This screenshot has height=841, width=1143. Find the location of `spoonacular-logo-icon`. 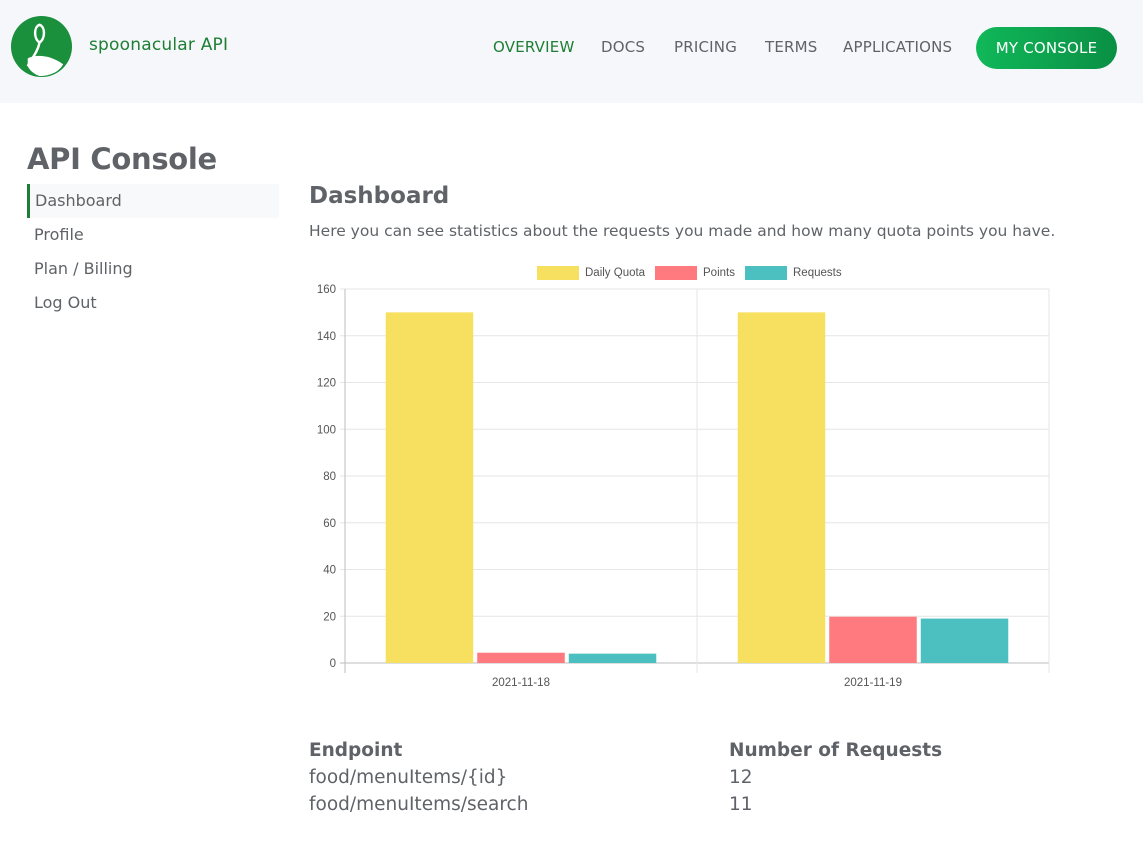

spoonacular-logo-icon is located at coordinates (41, 46).